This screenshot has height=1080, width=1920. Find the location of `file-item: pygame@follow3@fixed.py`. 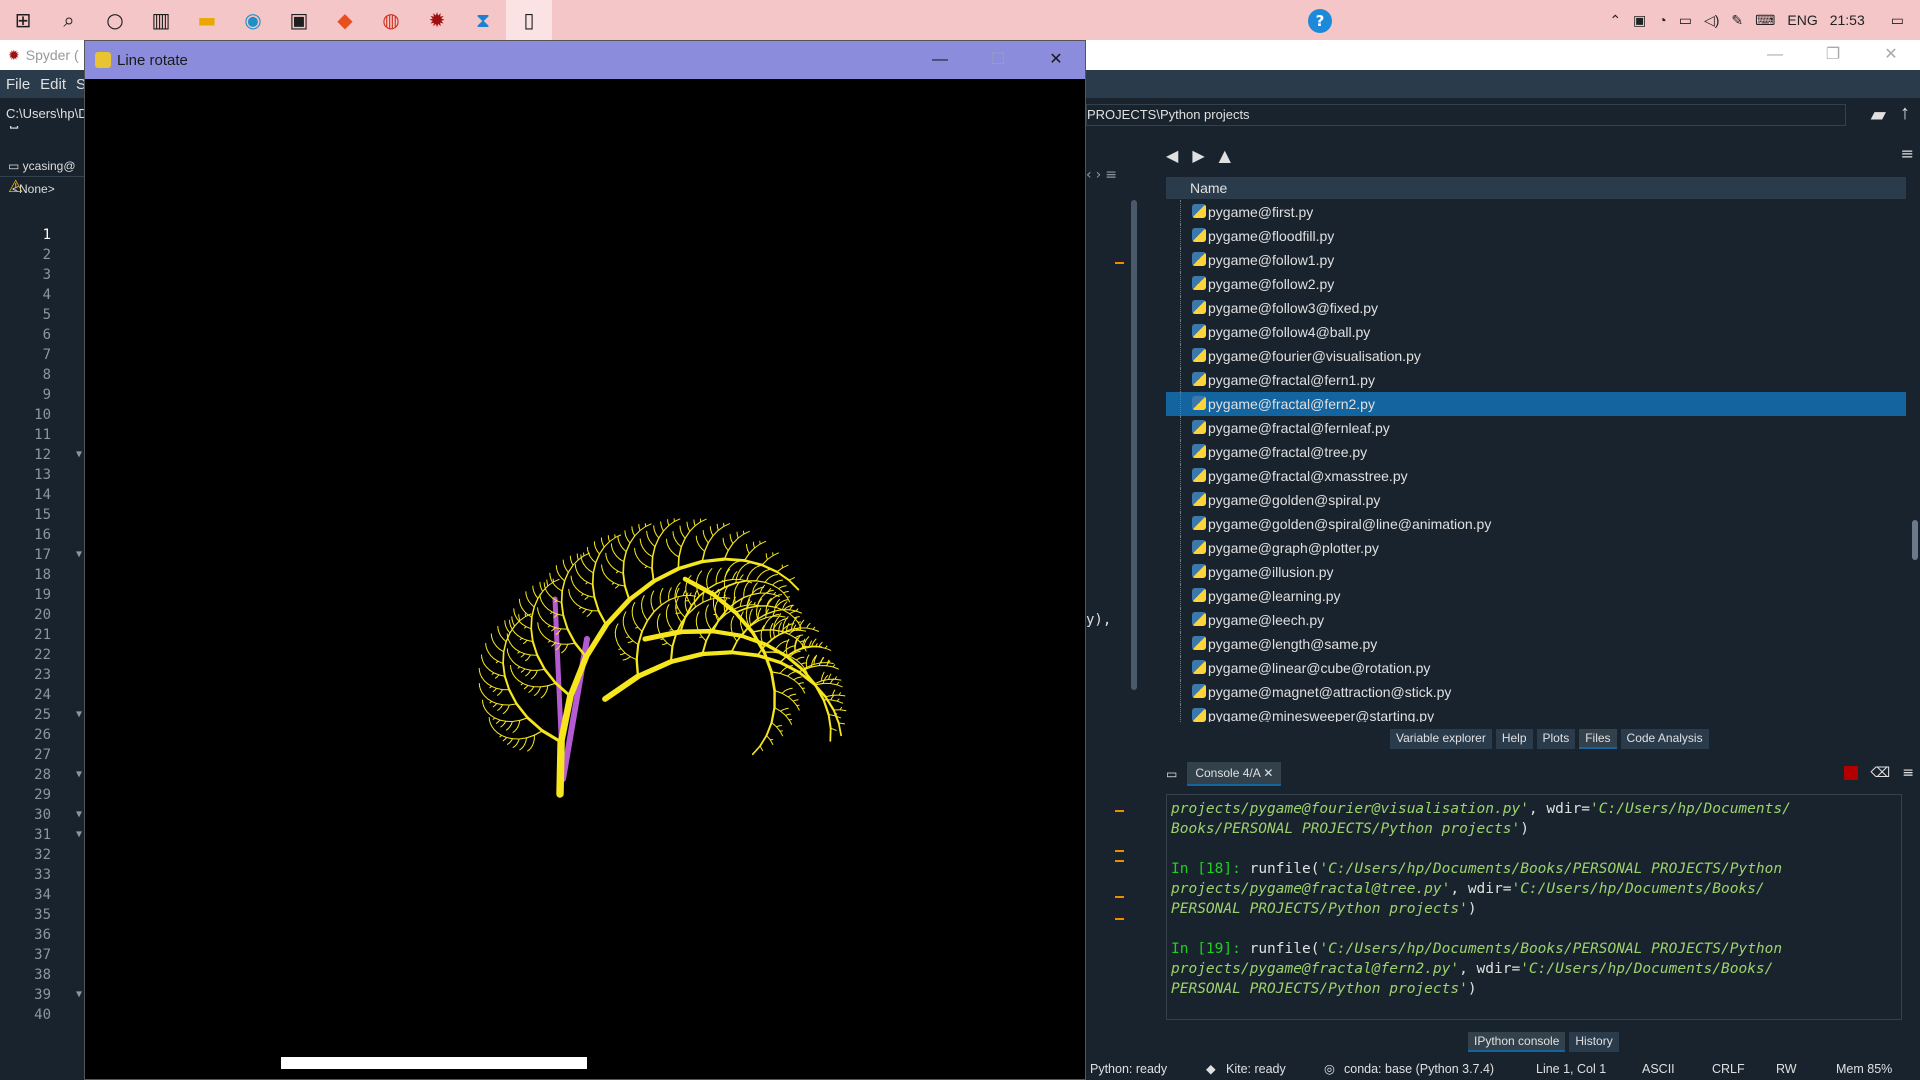

file-item: pygame@follow3@fixed.py is located at coordinates (1536, 308).